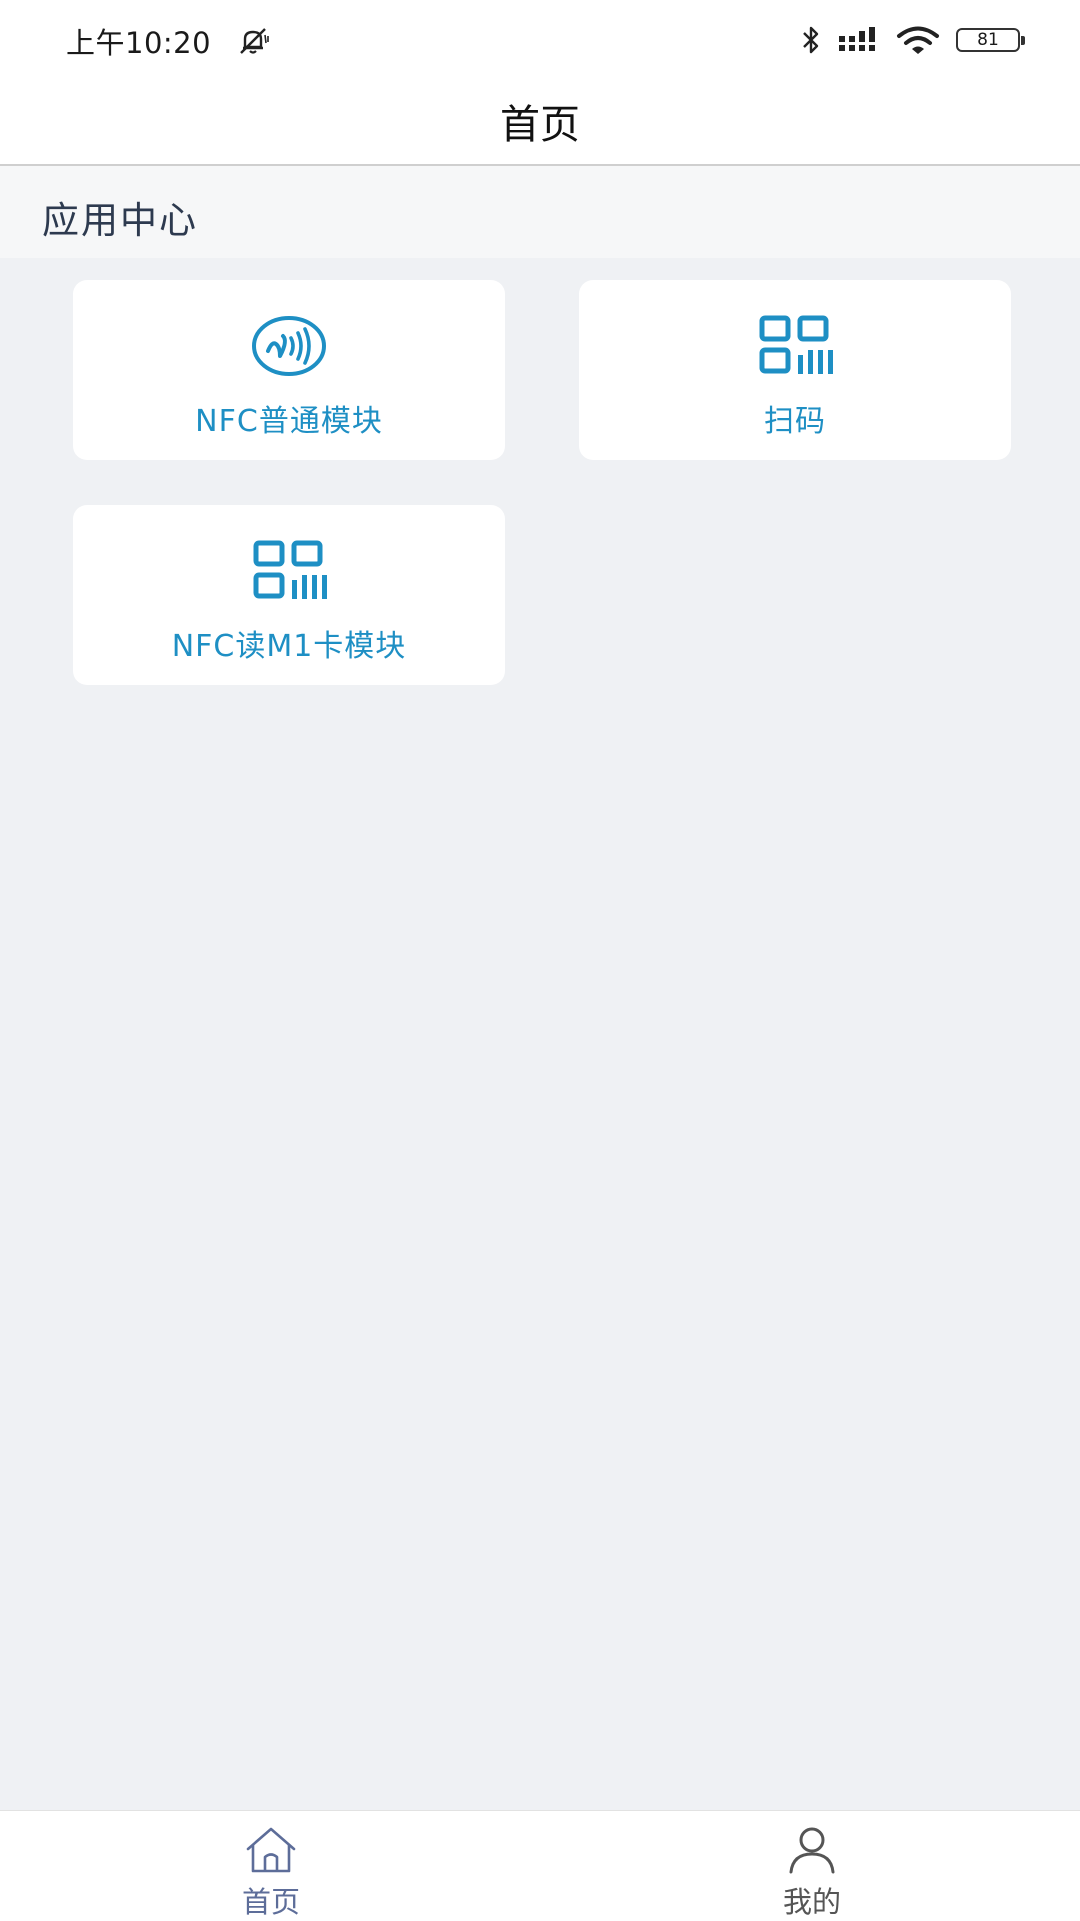  Describe the element at coordinates (540, 1865) in the screenshot. I see `tab-bar: 首页 我的` at that location.